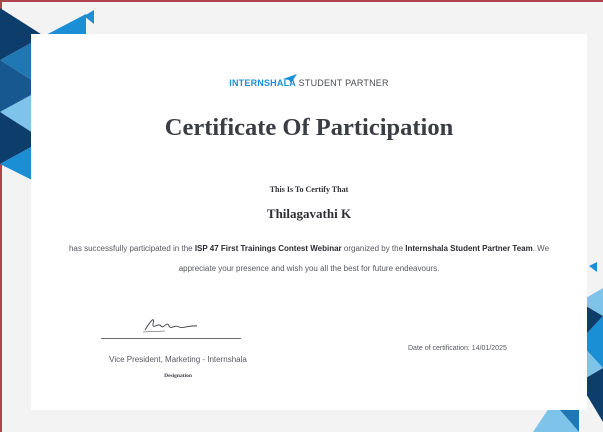 The image size is (603, 432). I want to click on signature-line, so click(171, 338).